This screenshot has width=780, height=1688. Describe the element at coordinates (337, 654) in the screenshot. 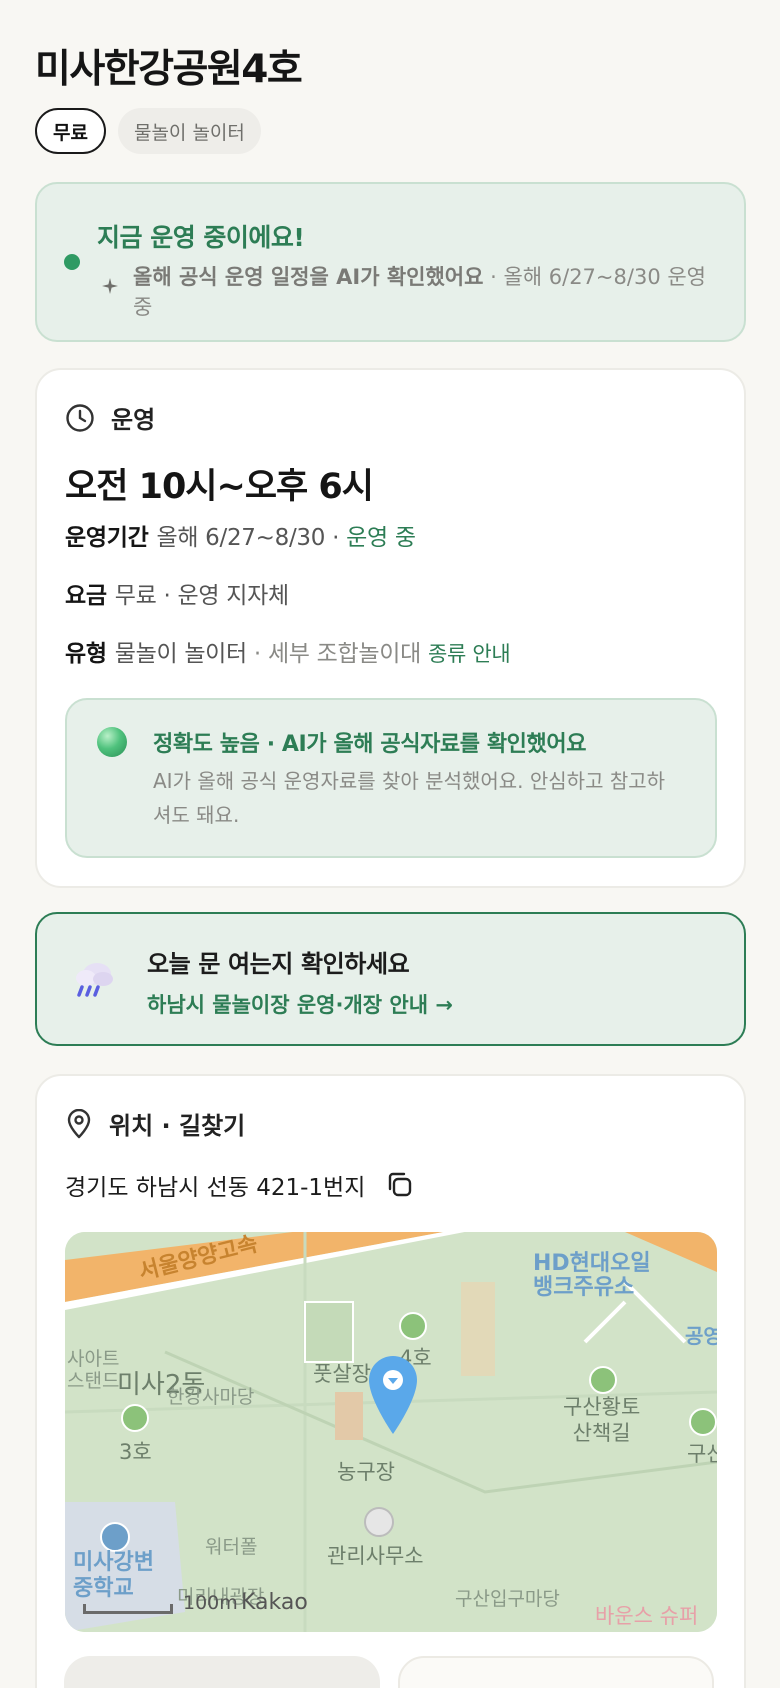

I see `type-detail: · 세부 조합놀이대` at that location.